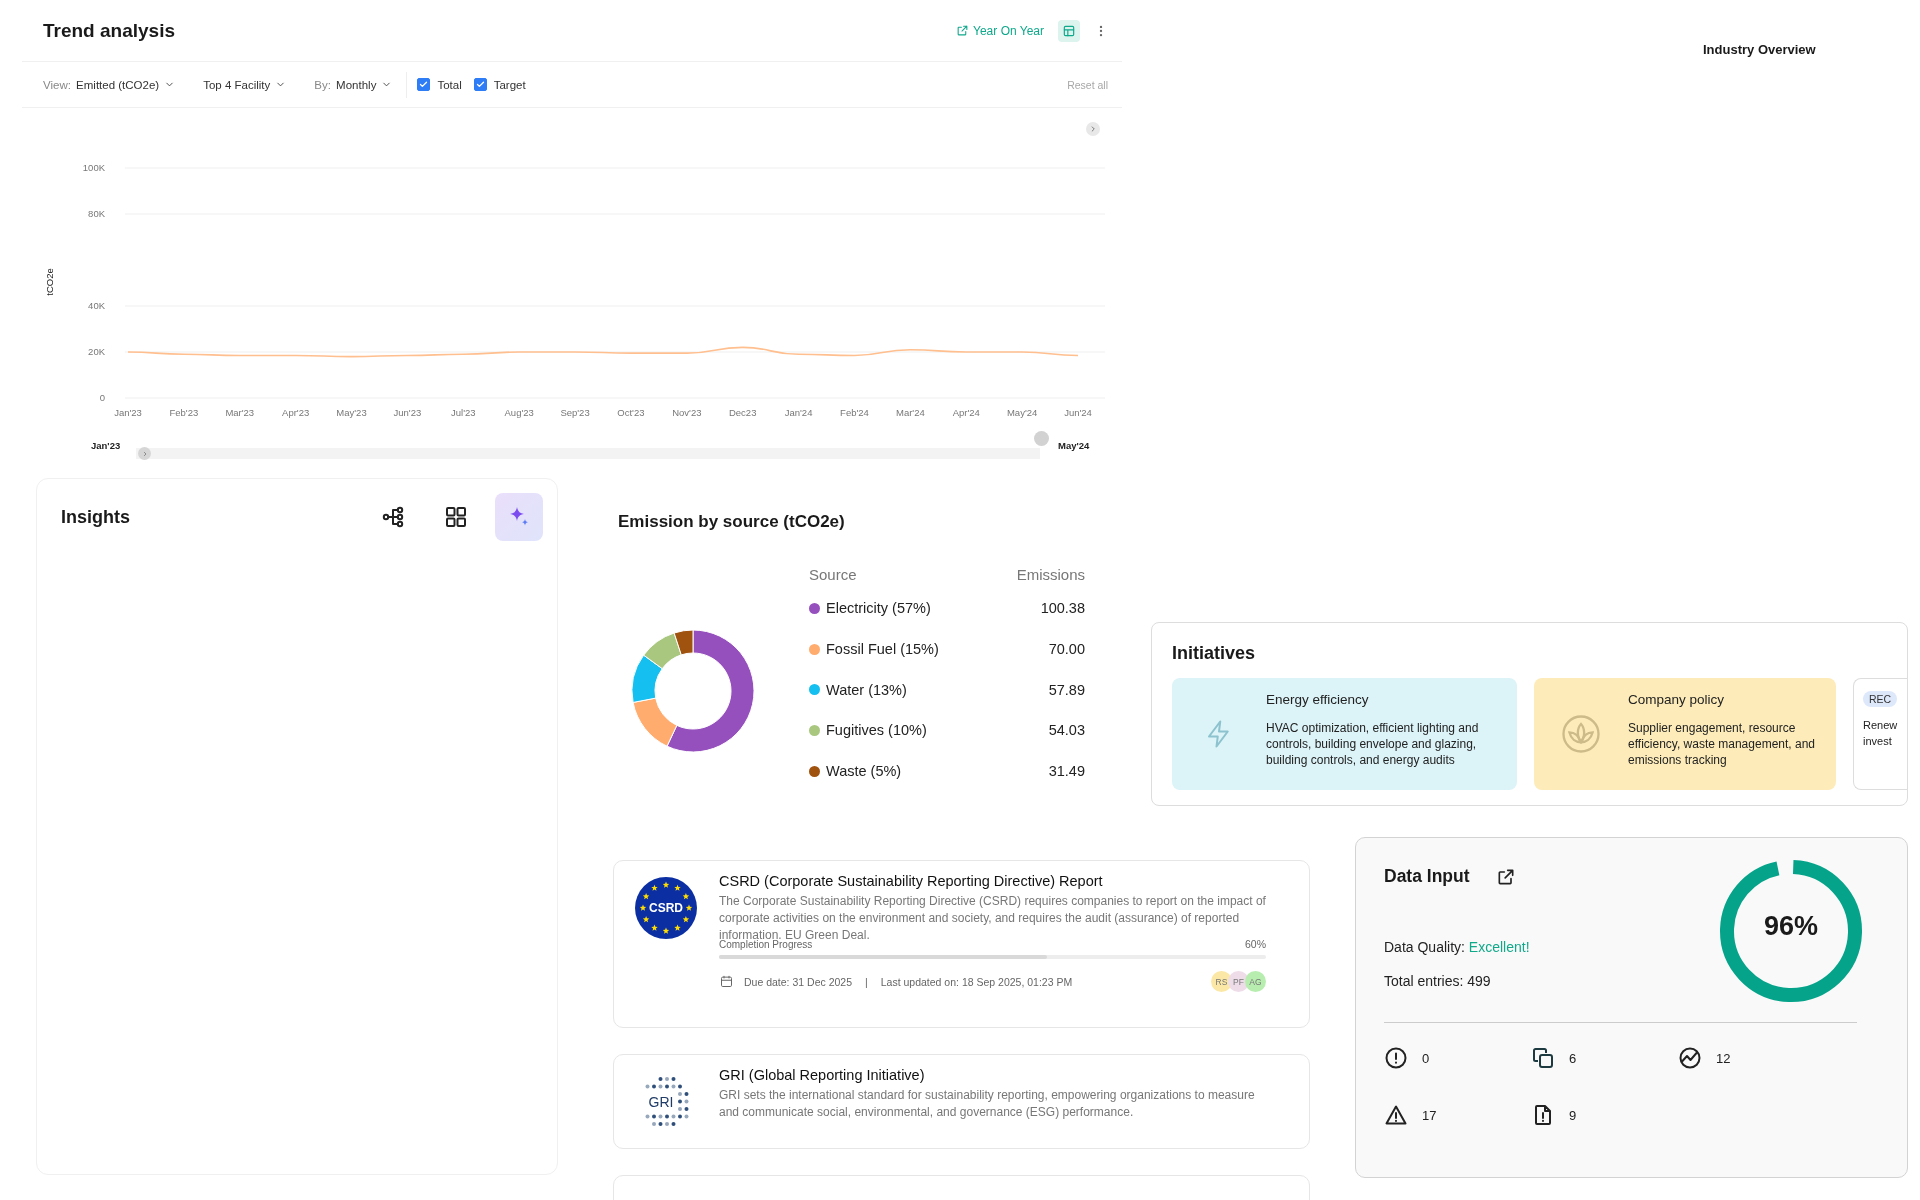 This screenshot has width=1920, height=1200. What do you see at coordinates (742, 412) in the screenshot?
I see `axis-tick-label: Dec23` at bounding box center [742, 412].